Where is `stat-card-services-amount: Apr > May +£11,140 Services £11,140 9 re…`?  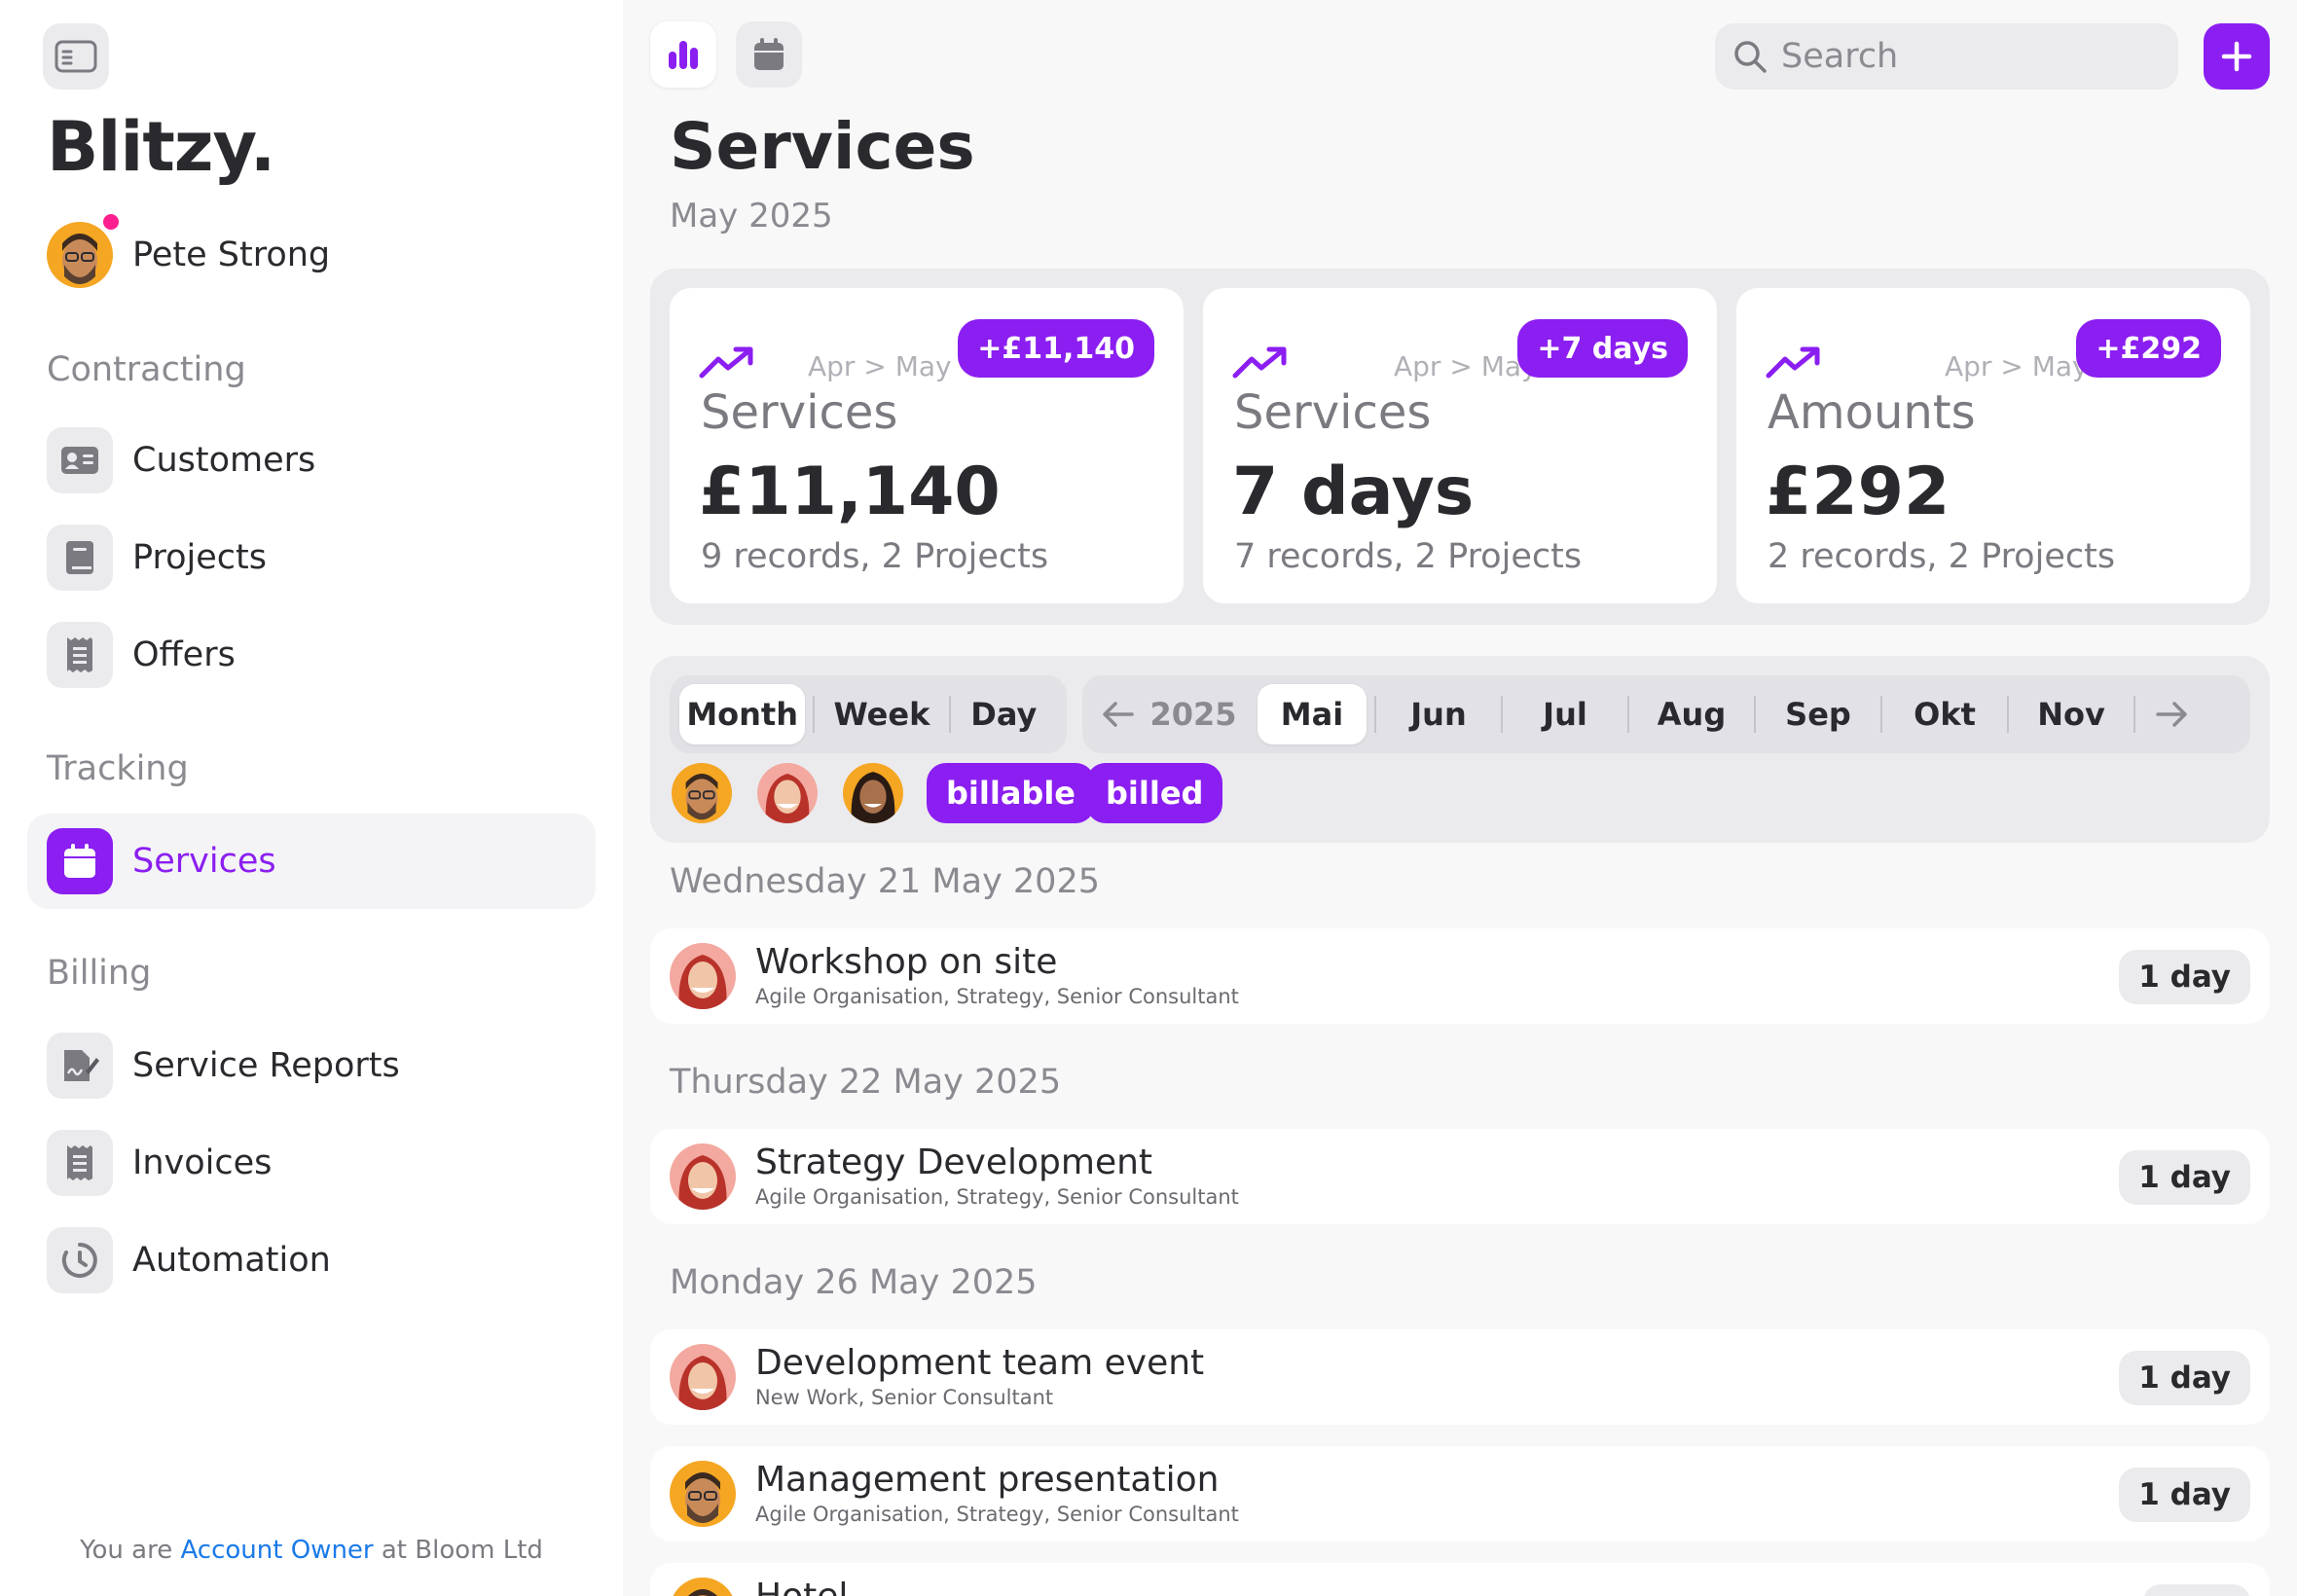
stat-card-services-amount: Apr > May +£11,140 Services £11,140 9 re… is located at coordinates (927, 446).